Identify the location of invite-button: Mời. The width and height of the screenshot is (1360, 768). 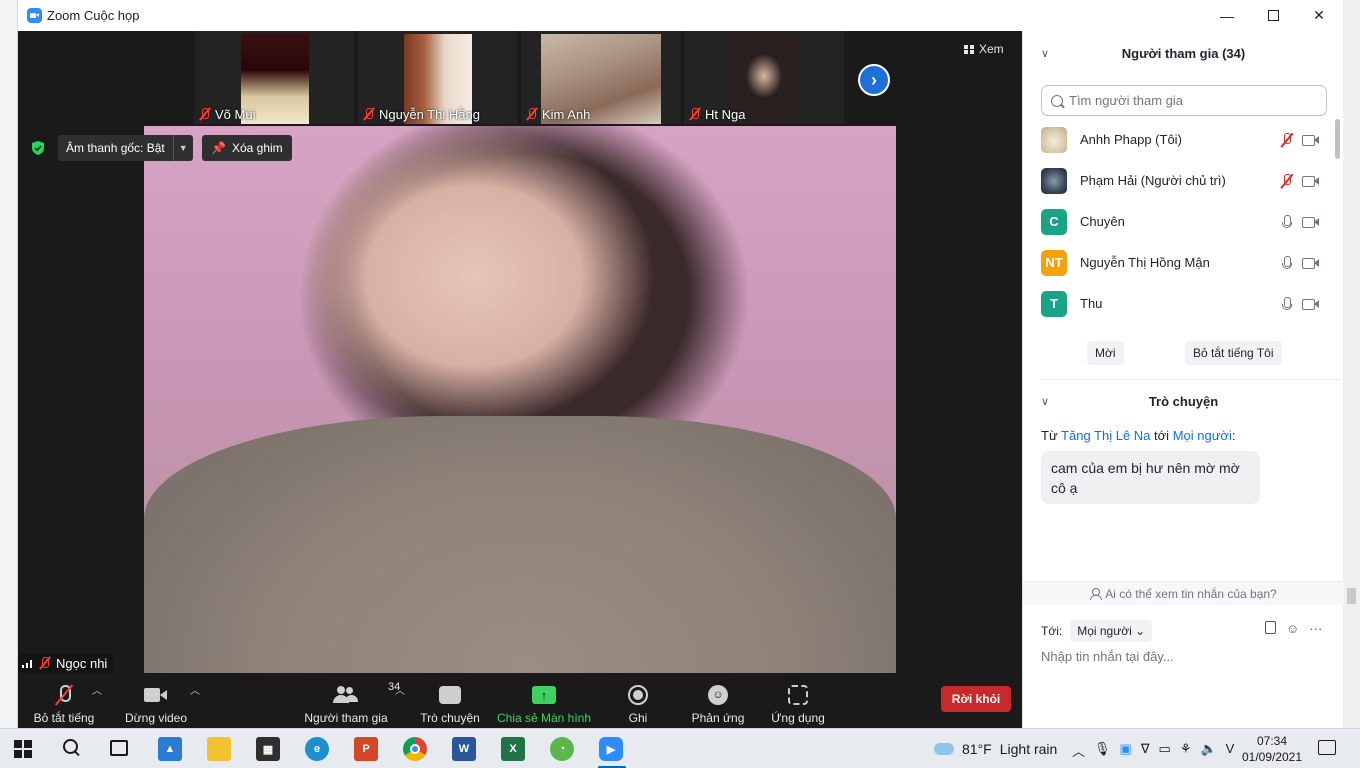
(1105, 353).